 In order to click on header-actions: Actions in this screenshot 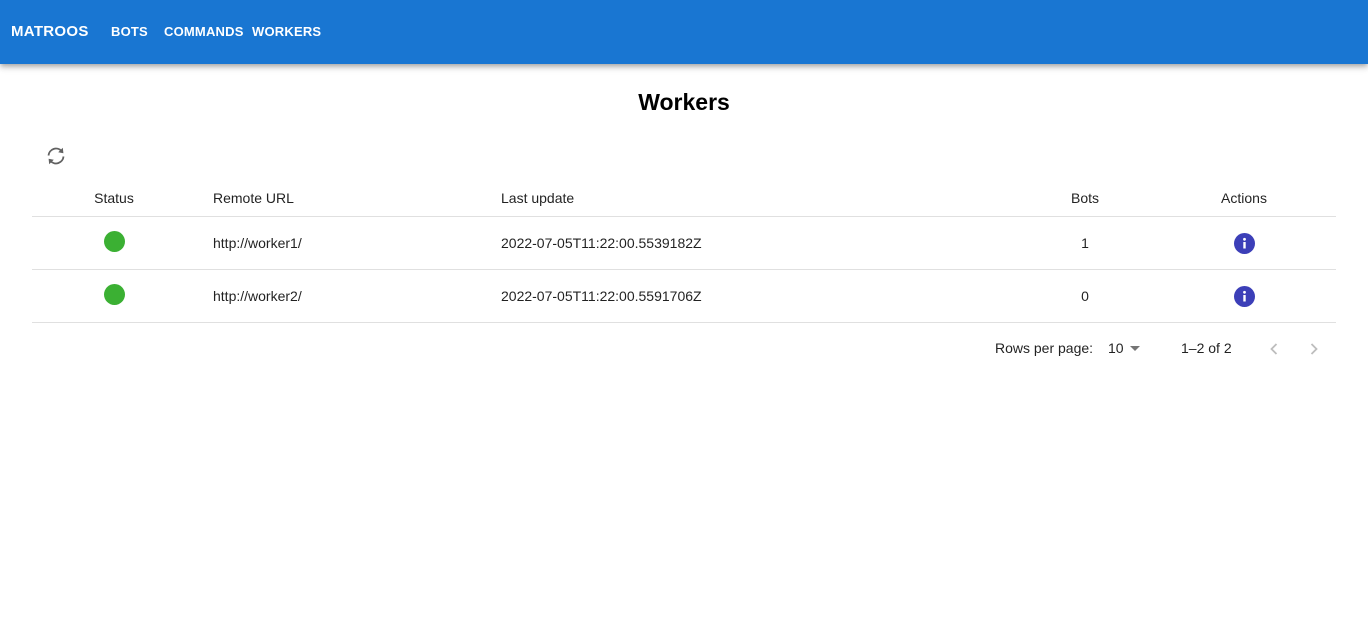, I will do `click(1244, 198)`.